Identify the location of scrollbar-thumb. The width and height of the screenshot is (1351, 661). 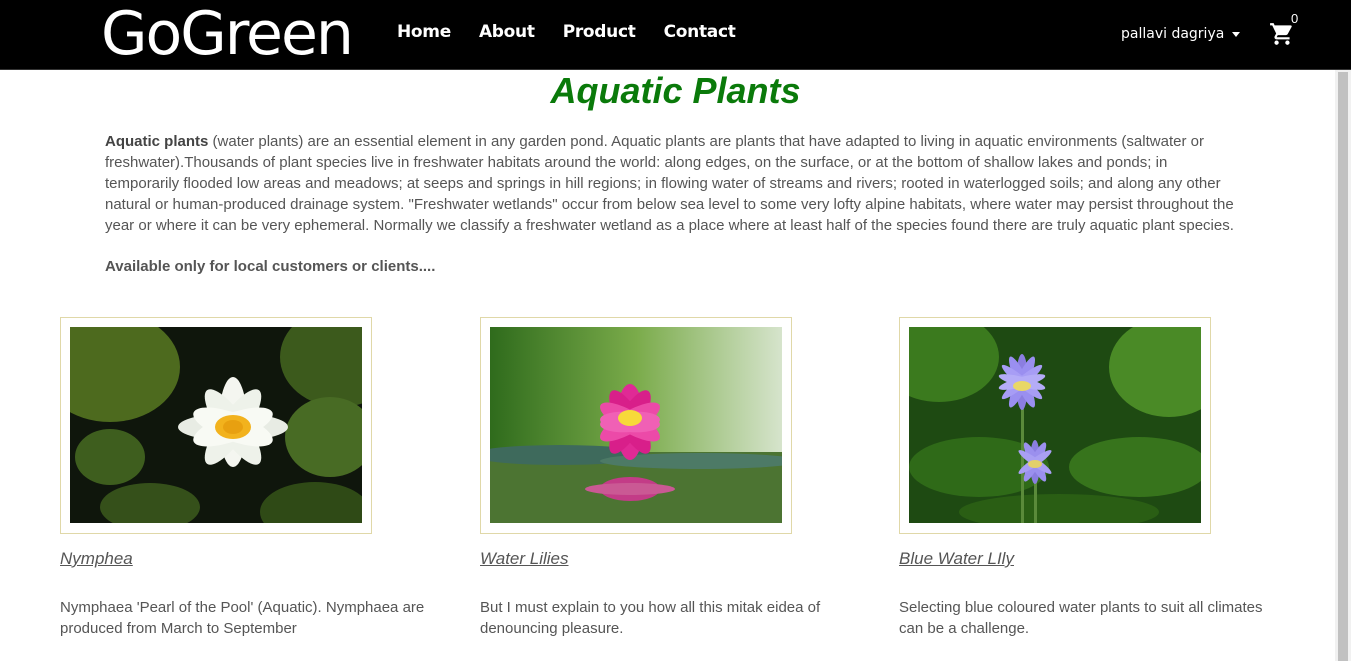
(1343, 366).